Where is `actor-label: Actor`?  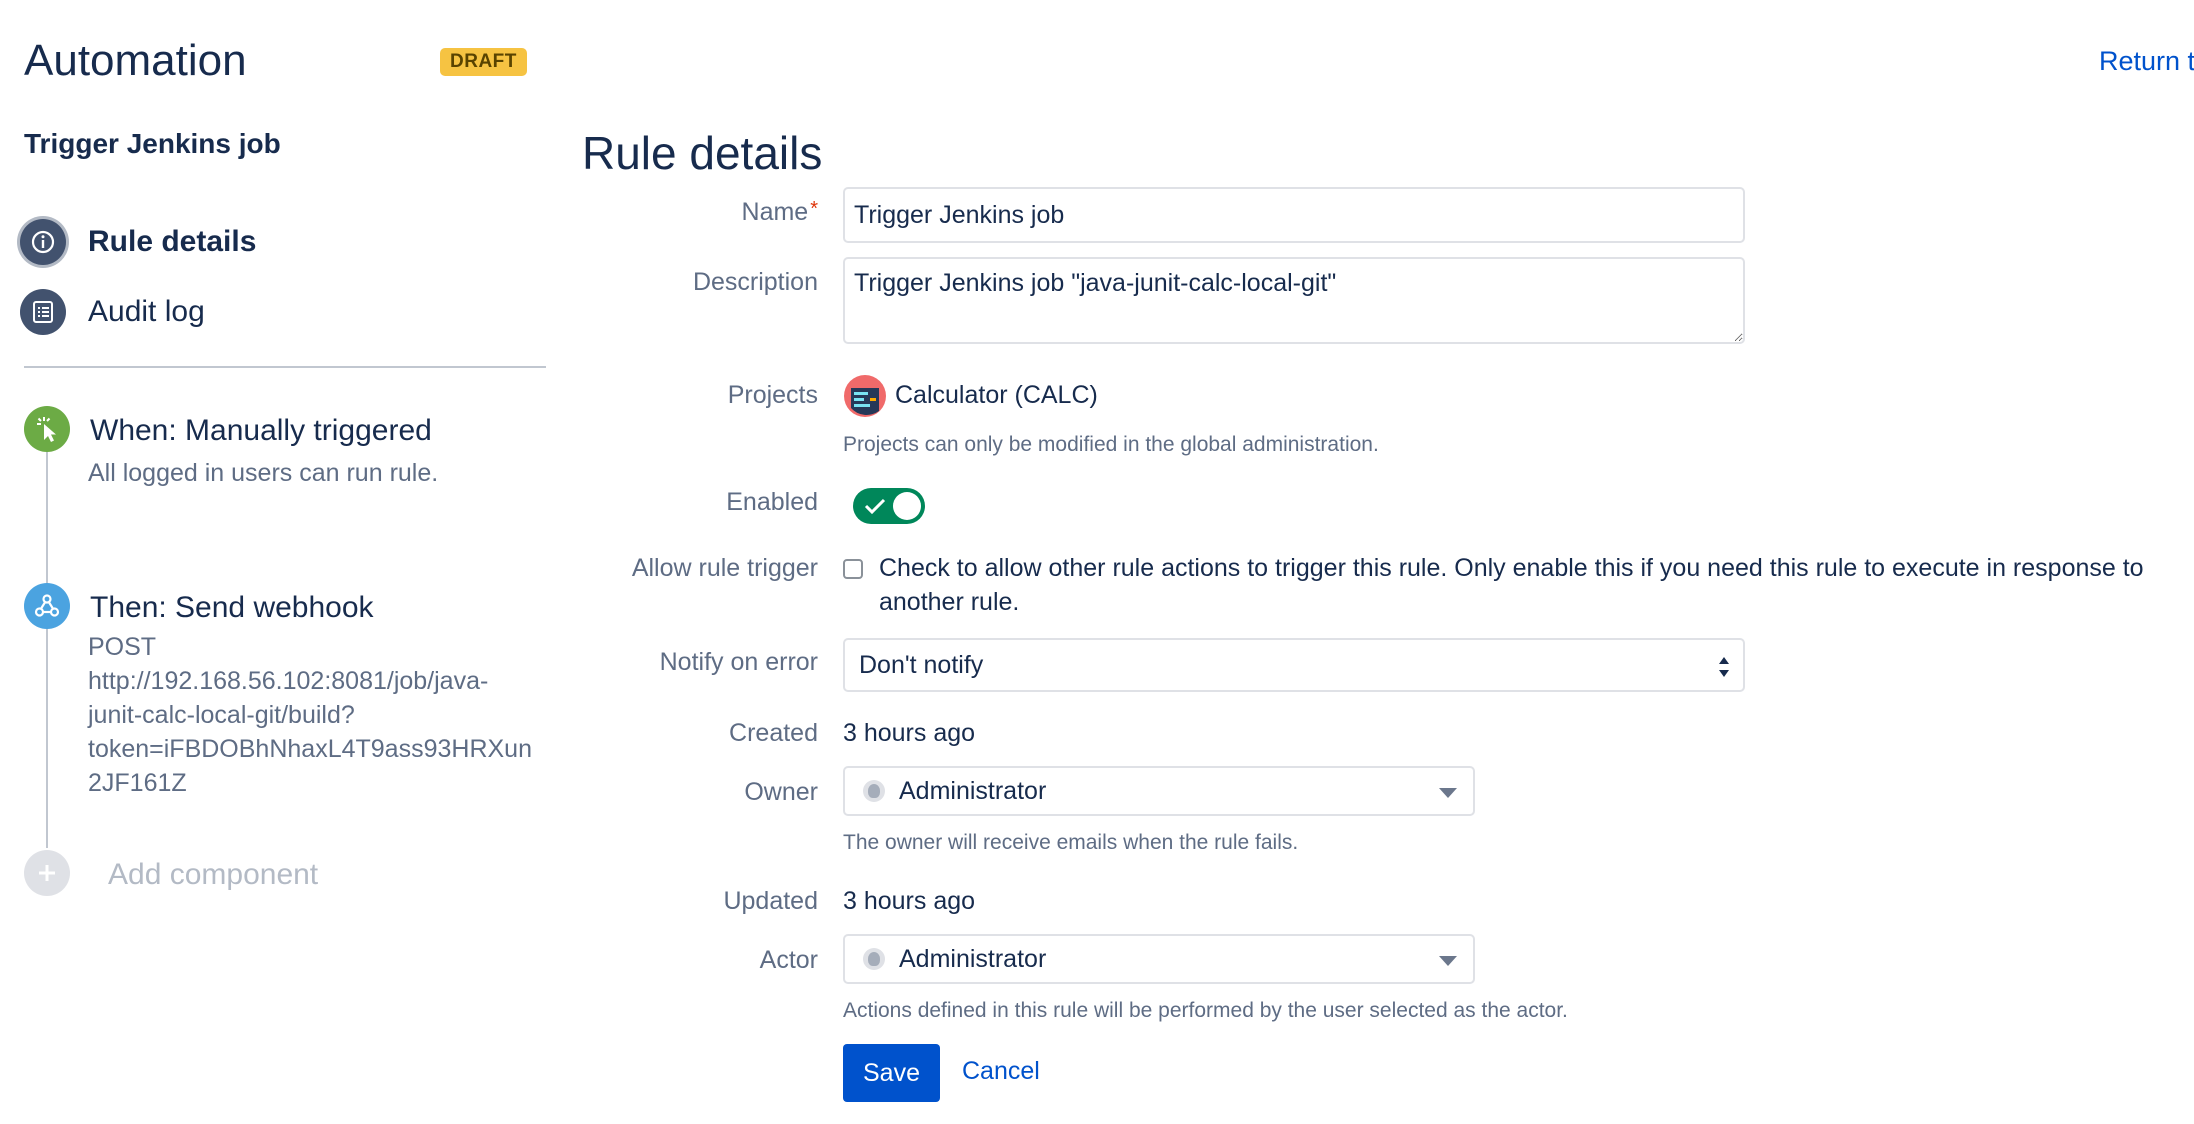 actor-label: Actor is located at coordinates (788, 960).